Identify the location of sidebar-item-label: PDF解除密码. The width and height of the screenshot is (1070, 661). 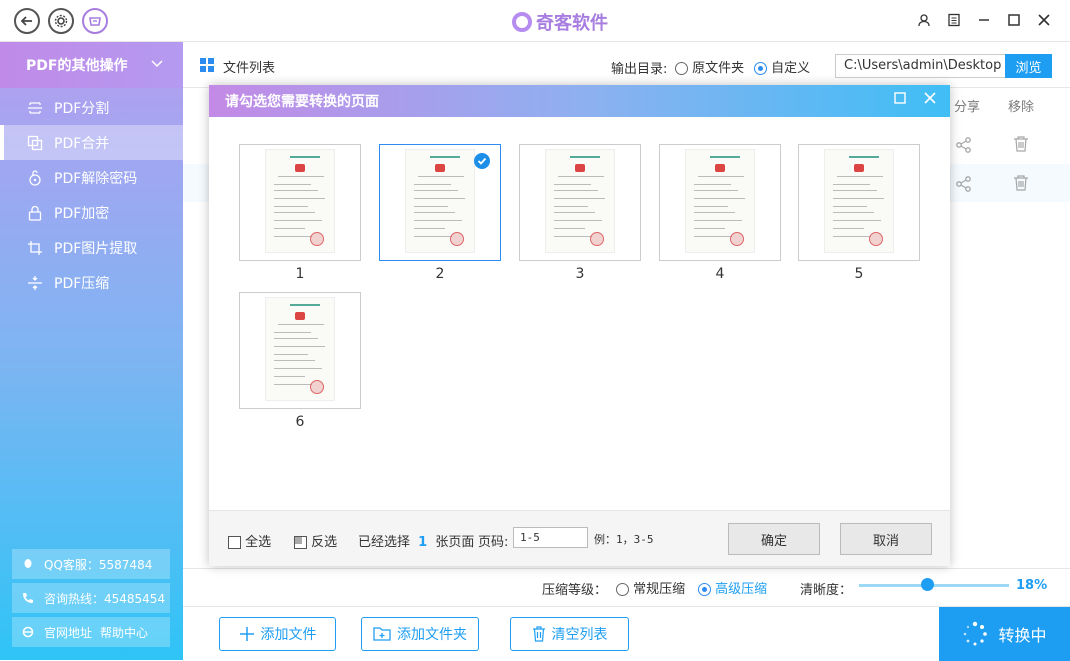
(96, 178).